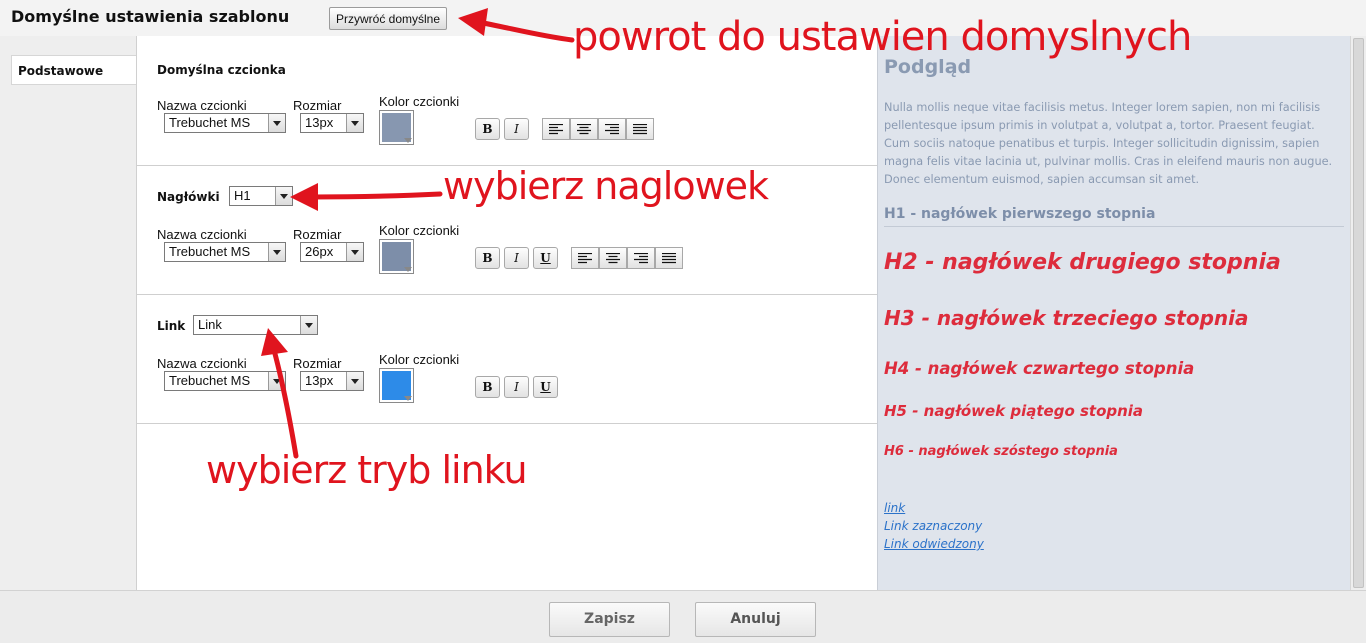 This screenshot has height=643, width=1366. Describe the element at coordinates (1001, 451) in the screenshot. I see `preview-h6: H6 - nagłówek szóstego stopnia` at that location.